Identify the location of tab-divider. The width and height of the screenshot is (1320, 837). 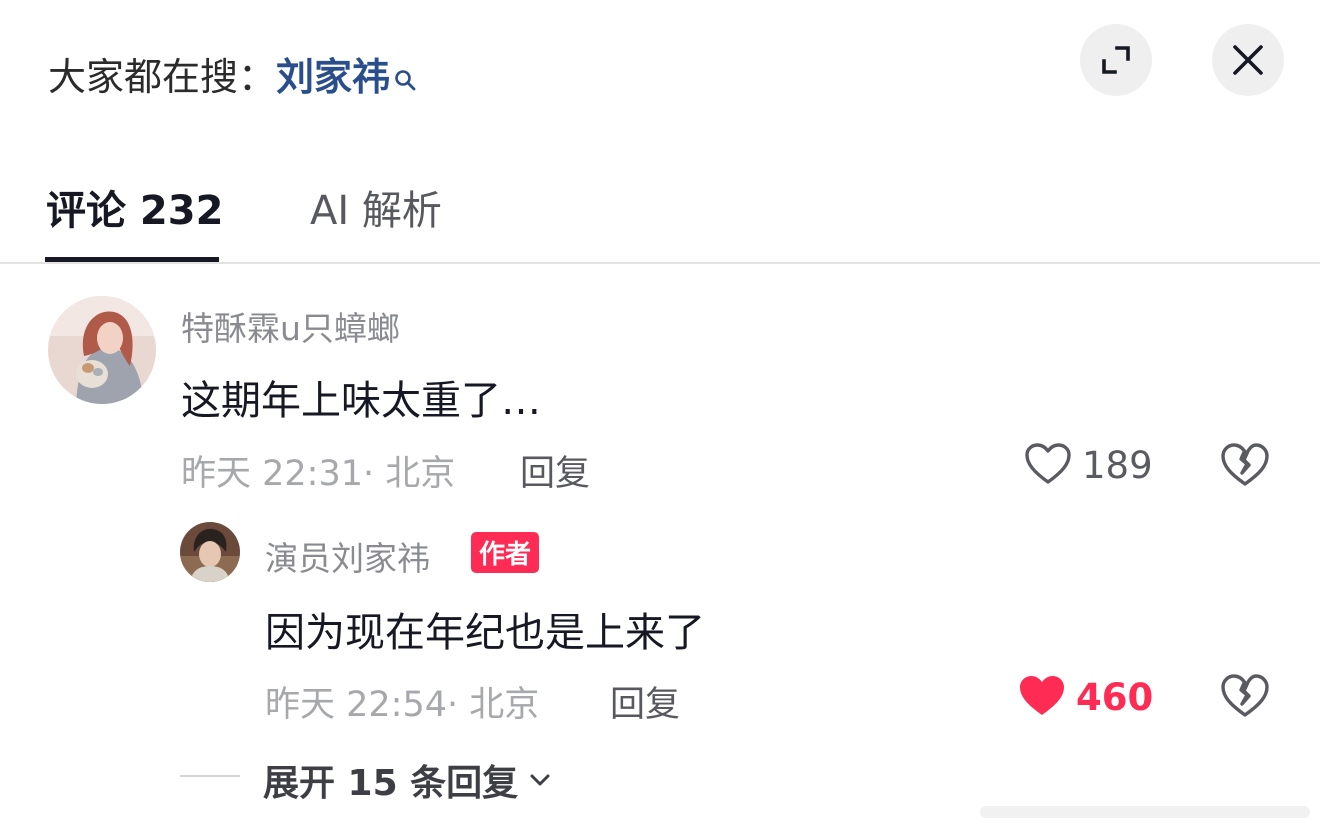
(660, 263).